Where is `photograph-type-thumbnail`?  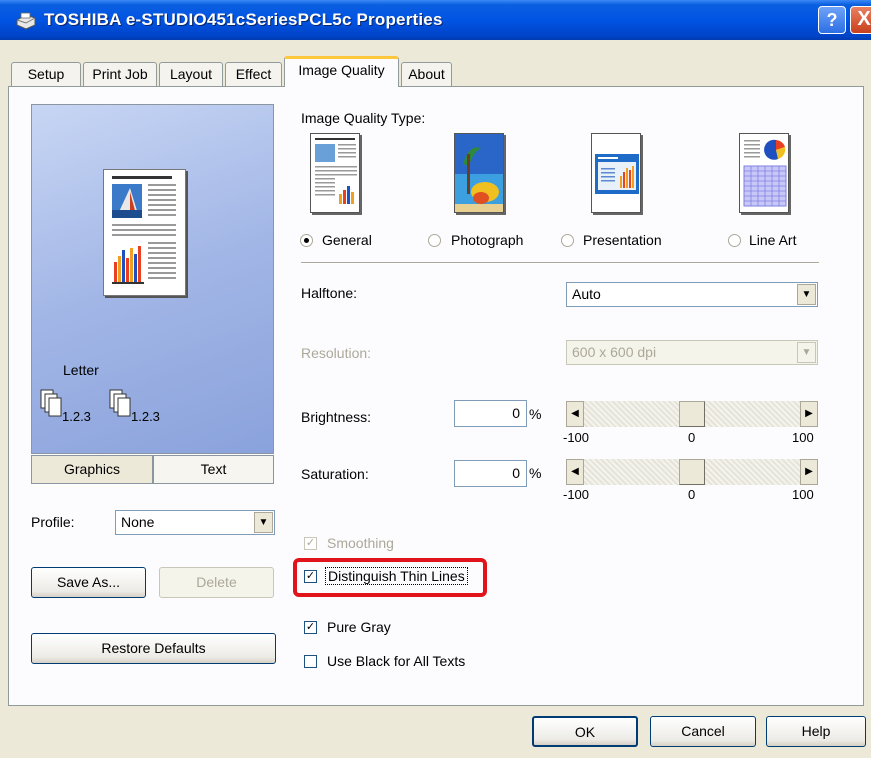 photograph-type-thumbnail is located at coordinates (479, 173).